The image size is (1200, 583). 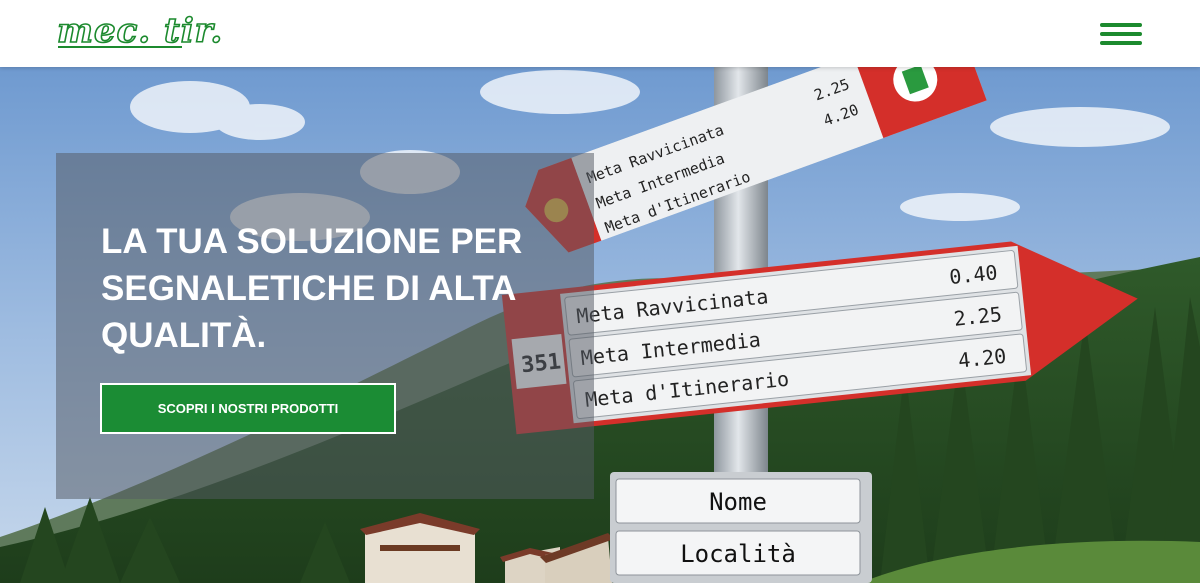 I want to click on discover-products-button: SCOPRI I NOSTRI PRODOTTI, so click(x=248, y=408).